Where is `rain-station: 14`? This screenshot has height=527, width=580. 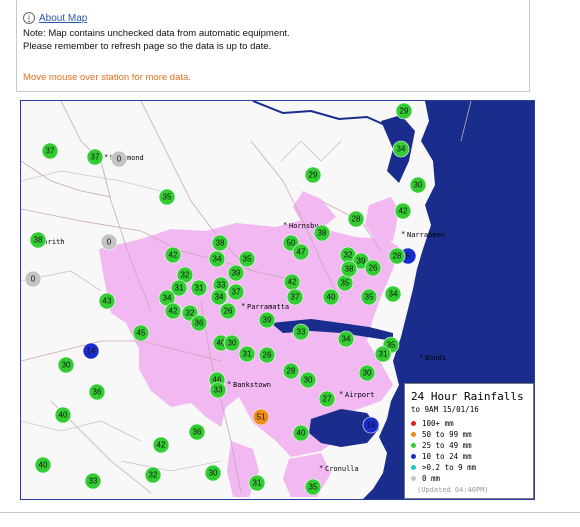
rain-station: 14 is located at coordinates (91, 351).